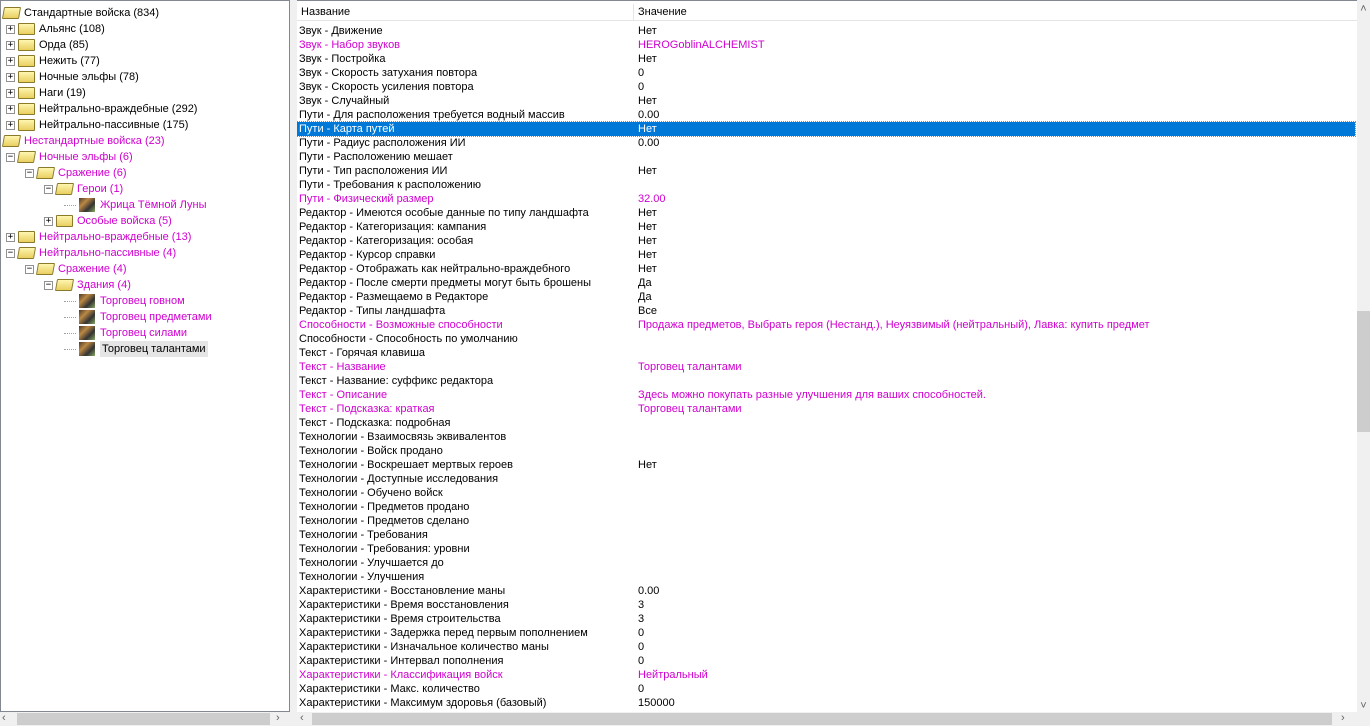 This screenshot has height=726, width=1370. What do you see at coordinates (76, 173) in the screenshot?
I see `tree-item: − Сражение (6)` at bounding box center [76, 173].